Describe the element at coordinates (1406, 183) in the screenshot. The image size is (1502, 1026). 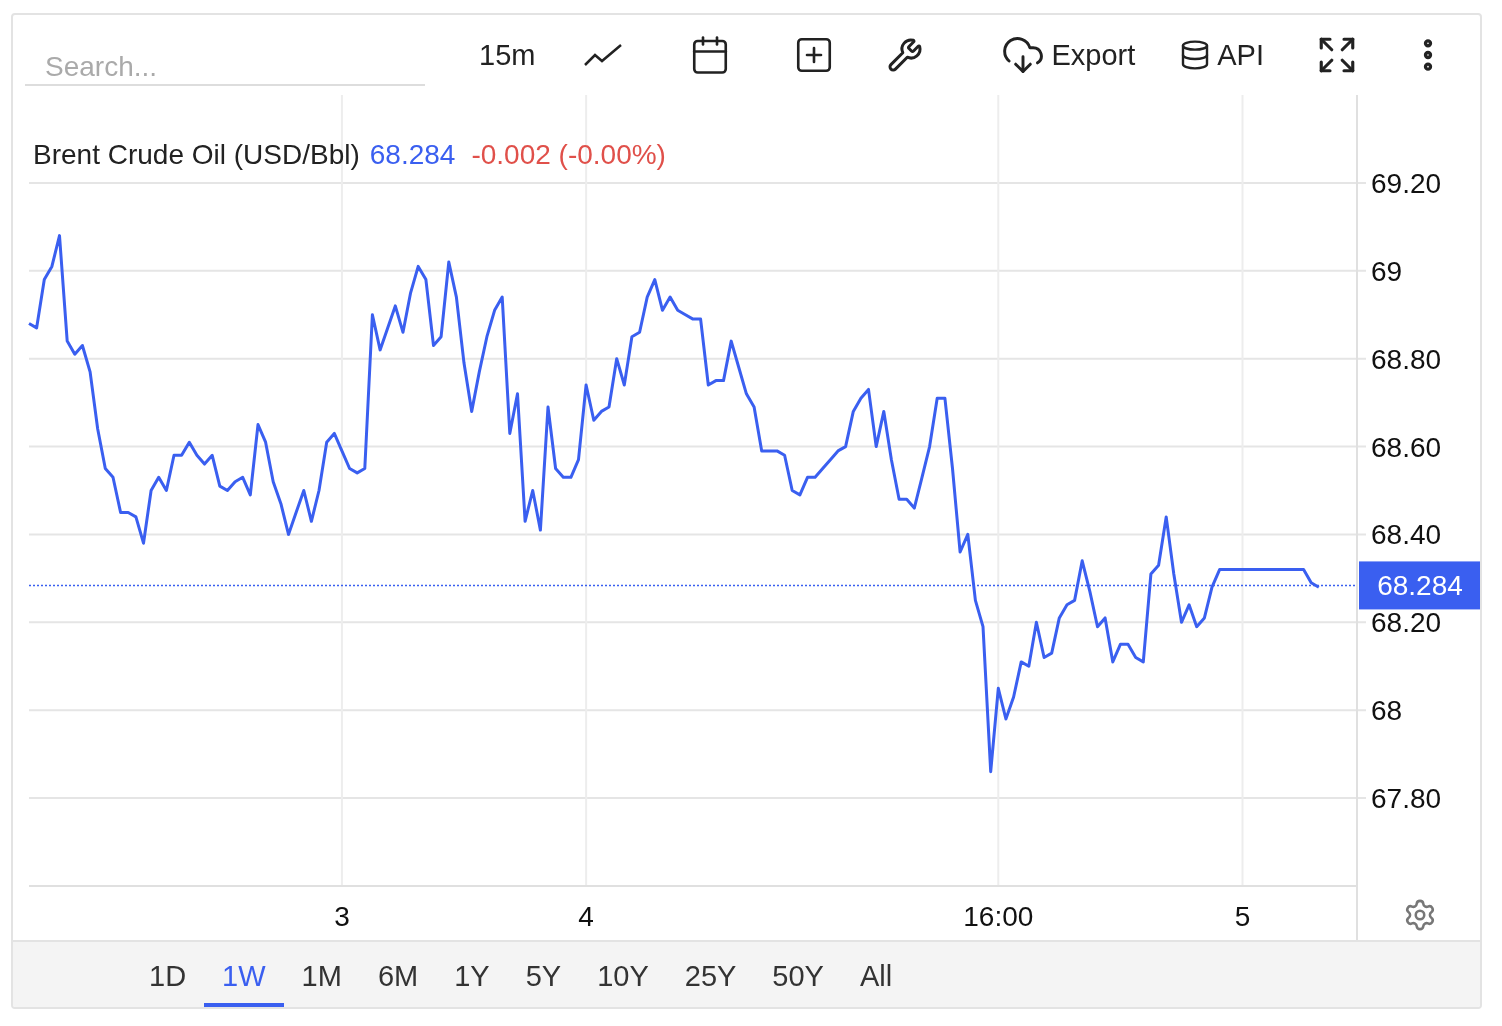
I see `y-axis-label: 69.20` at that location.